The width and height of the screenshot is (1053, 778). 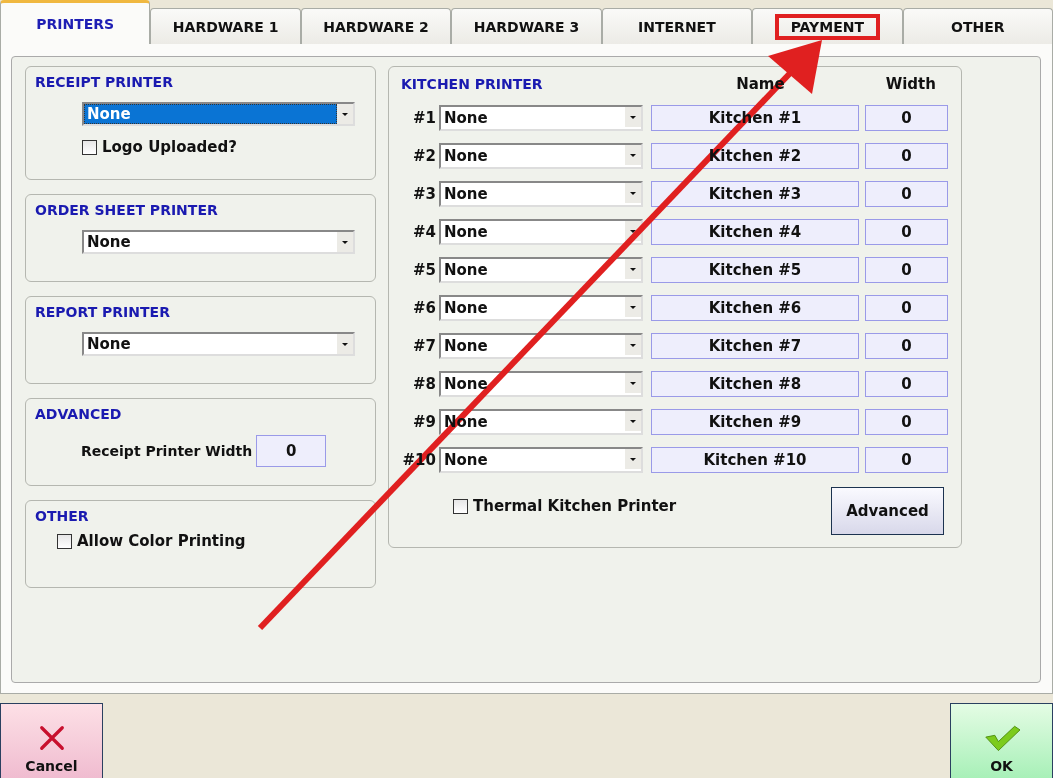 What do you see at coordinates (827, 26) in the screenshot?
I see `tab: PAYMENT` at bounding box center [827, 26].